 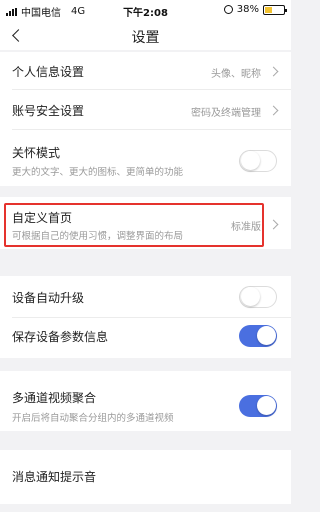 What do you see at coordinates (145, 477) in the screenshot?
I see `row-notification-sound: 消息通知提示音` at bounding box center [145, 477].